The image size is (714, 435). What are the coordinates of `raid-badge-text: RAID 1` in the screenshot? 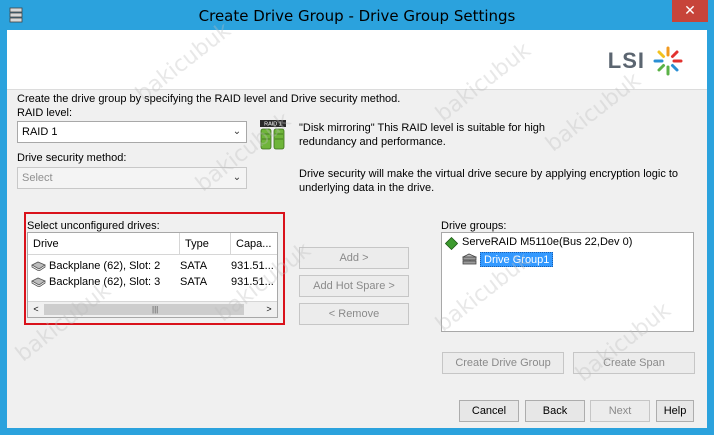 It's located at (273, 125).